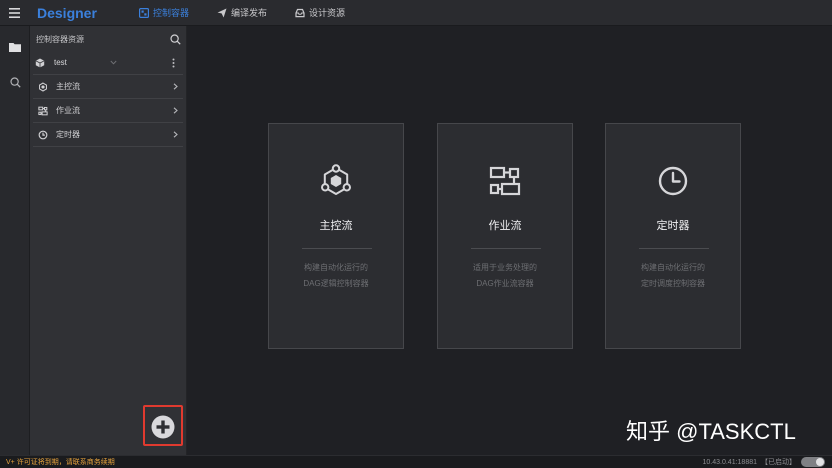  What do you see at coordinates (336, 236) in the screenshot?
I see `card-main-flow: 主控流 构建自动化运行的 DAG逻辑控制容器` at bounding box center [336, 236].